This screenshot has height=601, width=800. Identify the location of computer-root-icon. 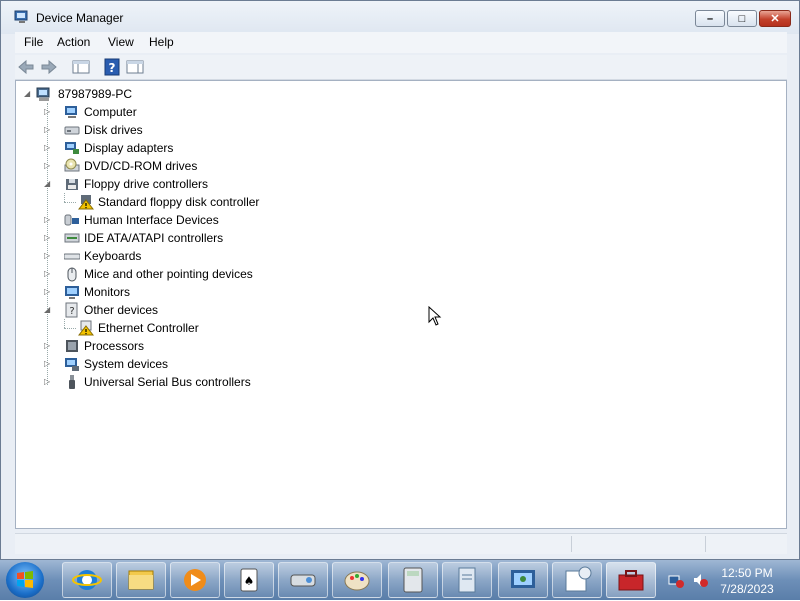
(43, 94).